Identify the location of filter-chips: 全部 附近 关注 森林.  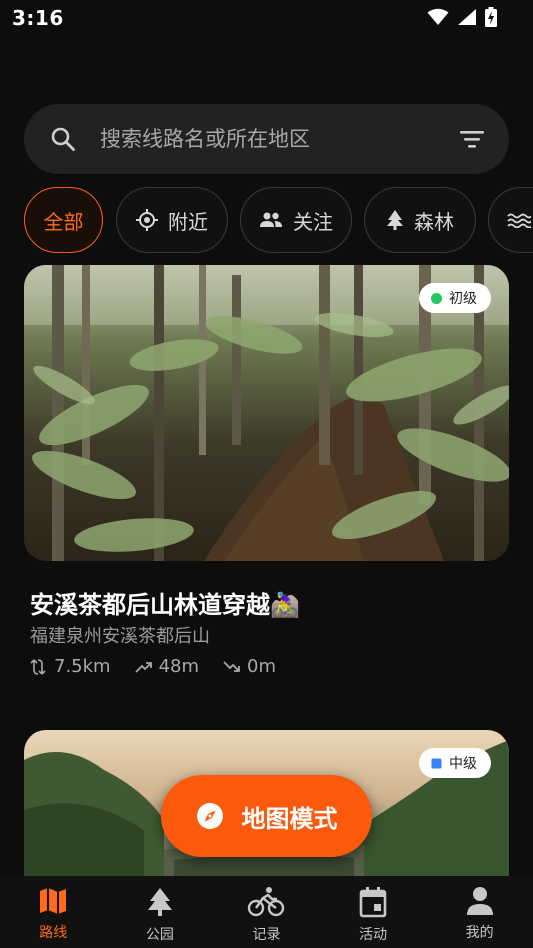
(278, 220).